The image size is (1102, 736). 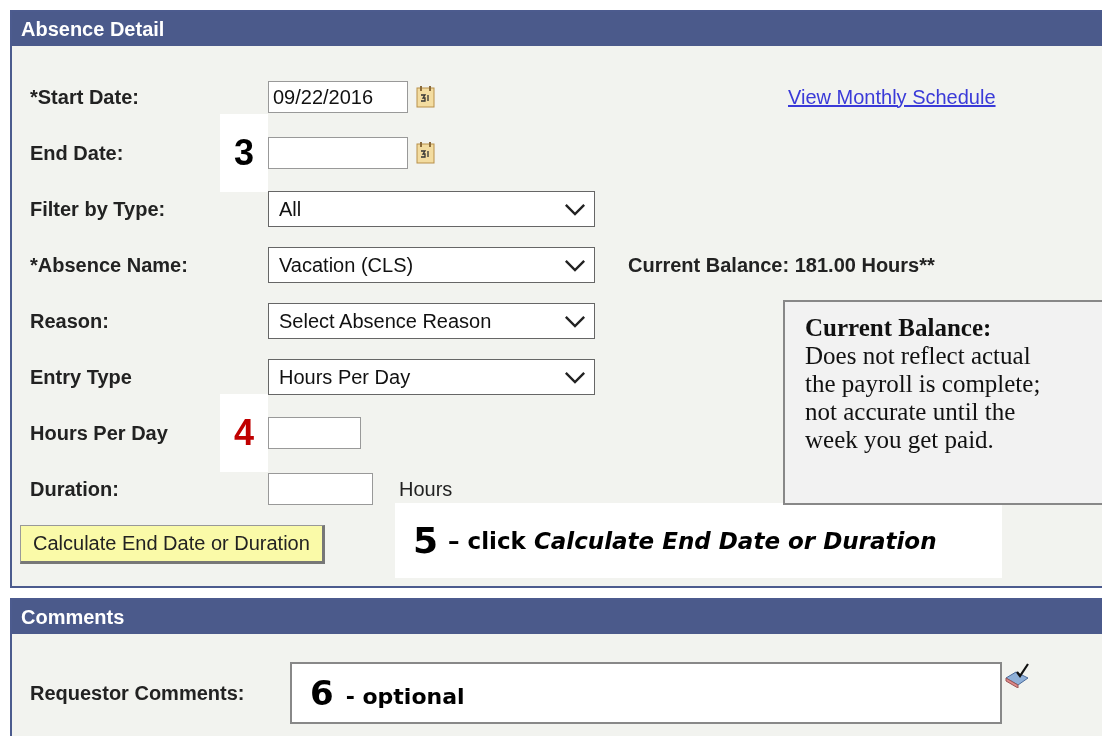 What do you see at coordinates (172, 544) in the screenshot?
I see `calculate-button: Calculate End Date or Duration` at bounding box center [172, 544].